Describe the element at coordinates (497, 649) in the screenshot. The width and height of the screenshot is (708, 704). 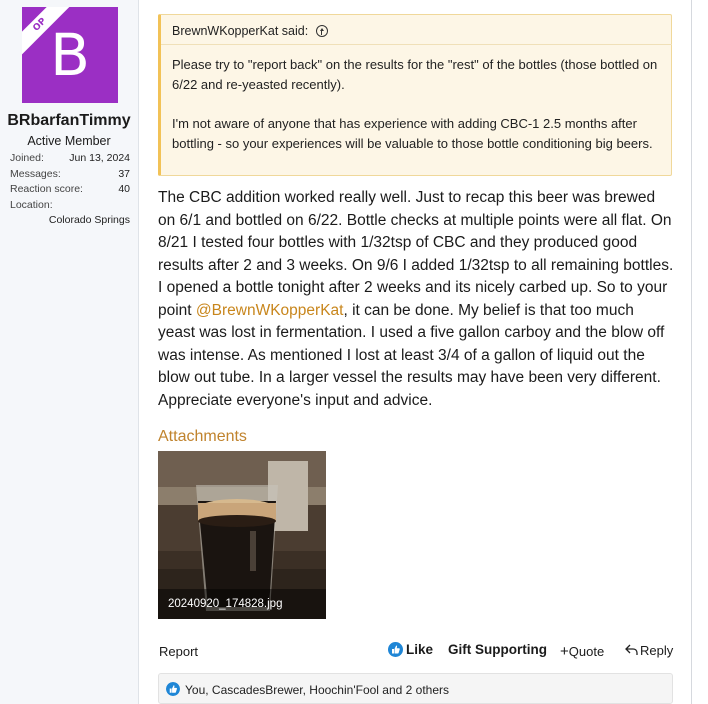
I see `gift-supporting-button: Gift Supporting` at that location.